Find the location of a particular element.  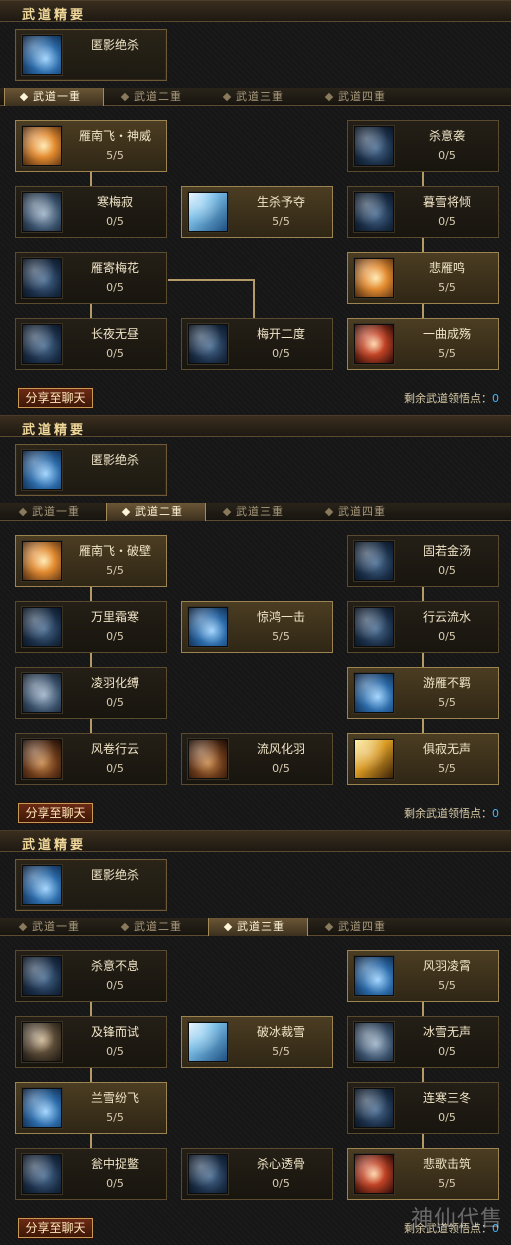

skill-node: 杀意不息 0/5 is located at coordinates (91, 976).